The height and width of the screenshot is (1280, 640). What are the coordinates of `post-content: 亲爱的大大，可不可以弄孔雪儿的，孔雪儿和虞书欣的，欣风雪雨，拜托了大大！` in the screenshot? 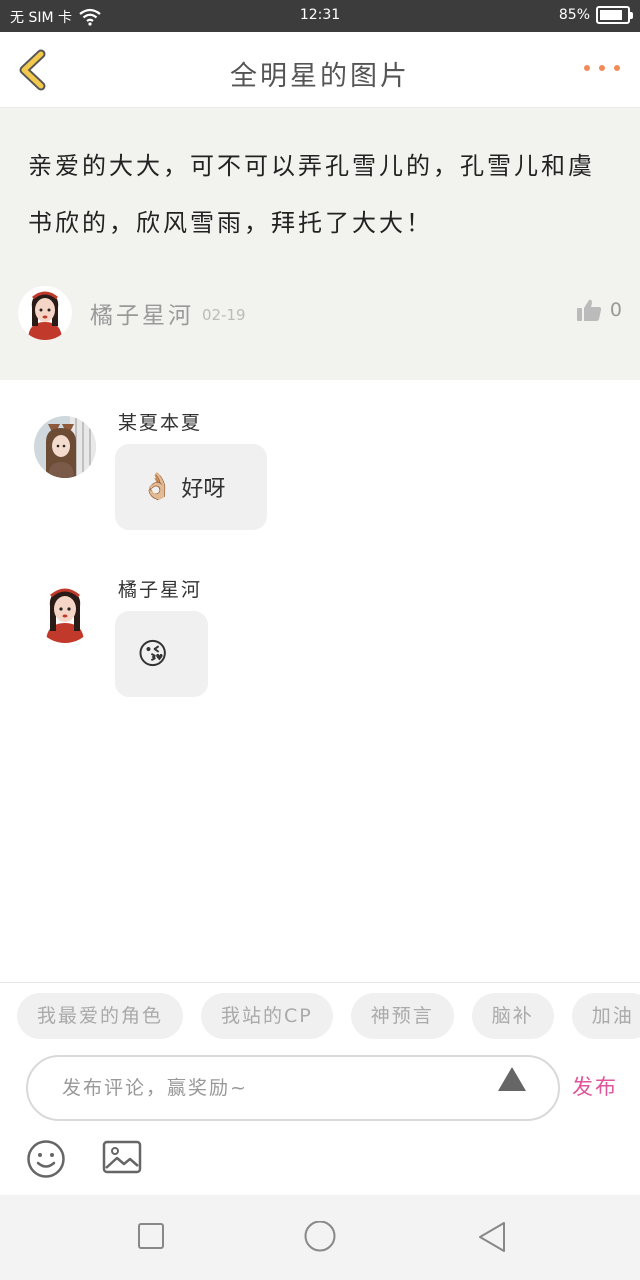 It's located at (311, 194).